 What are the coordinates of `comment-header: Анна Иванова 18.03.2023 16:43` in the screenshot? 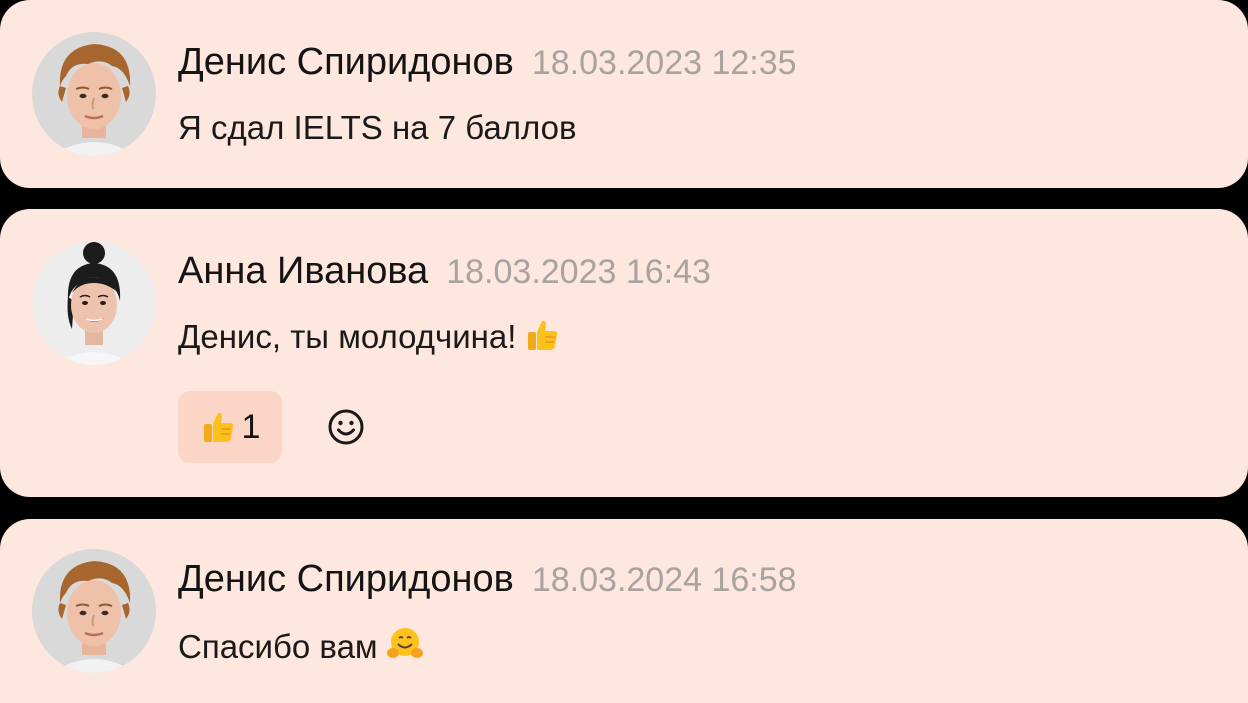 It's located at (444, 275).